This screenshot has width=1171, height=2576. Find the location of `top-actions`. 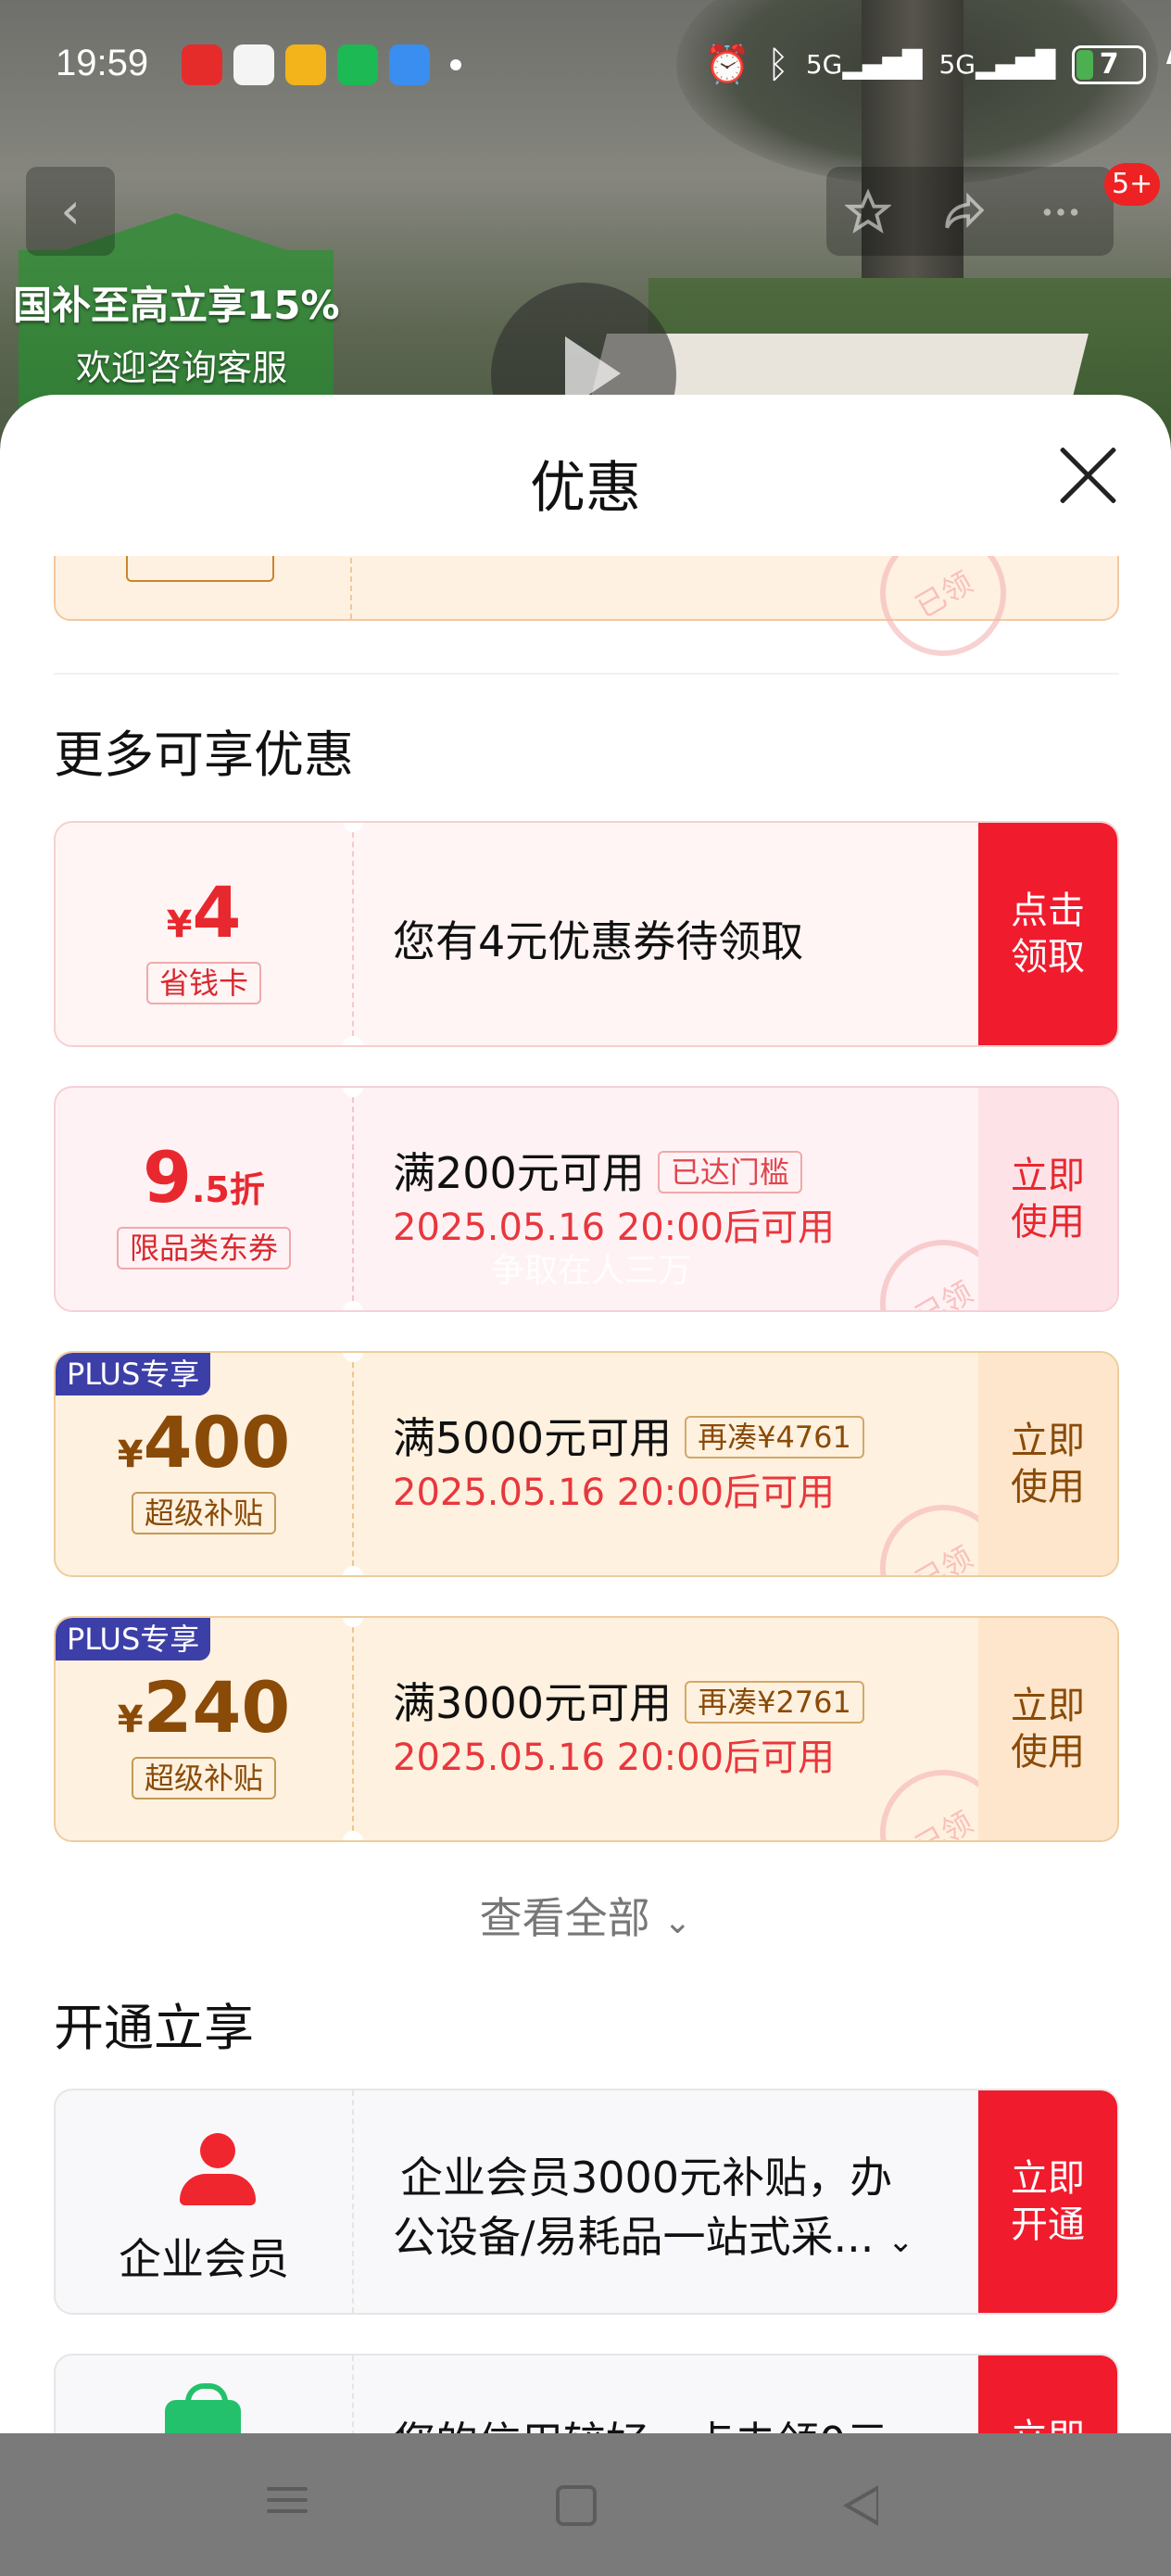

top-actions is located at coordinates (970, 211).